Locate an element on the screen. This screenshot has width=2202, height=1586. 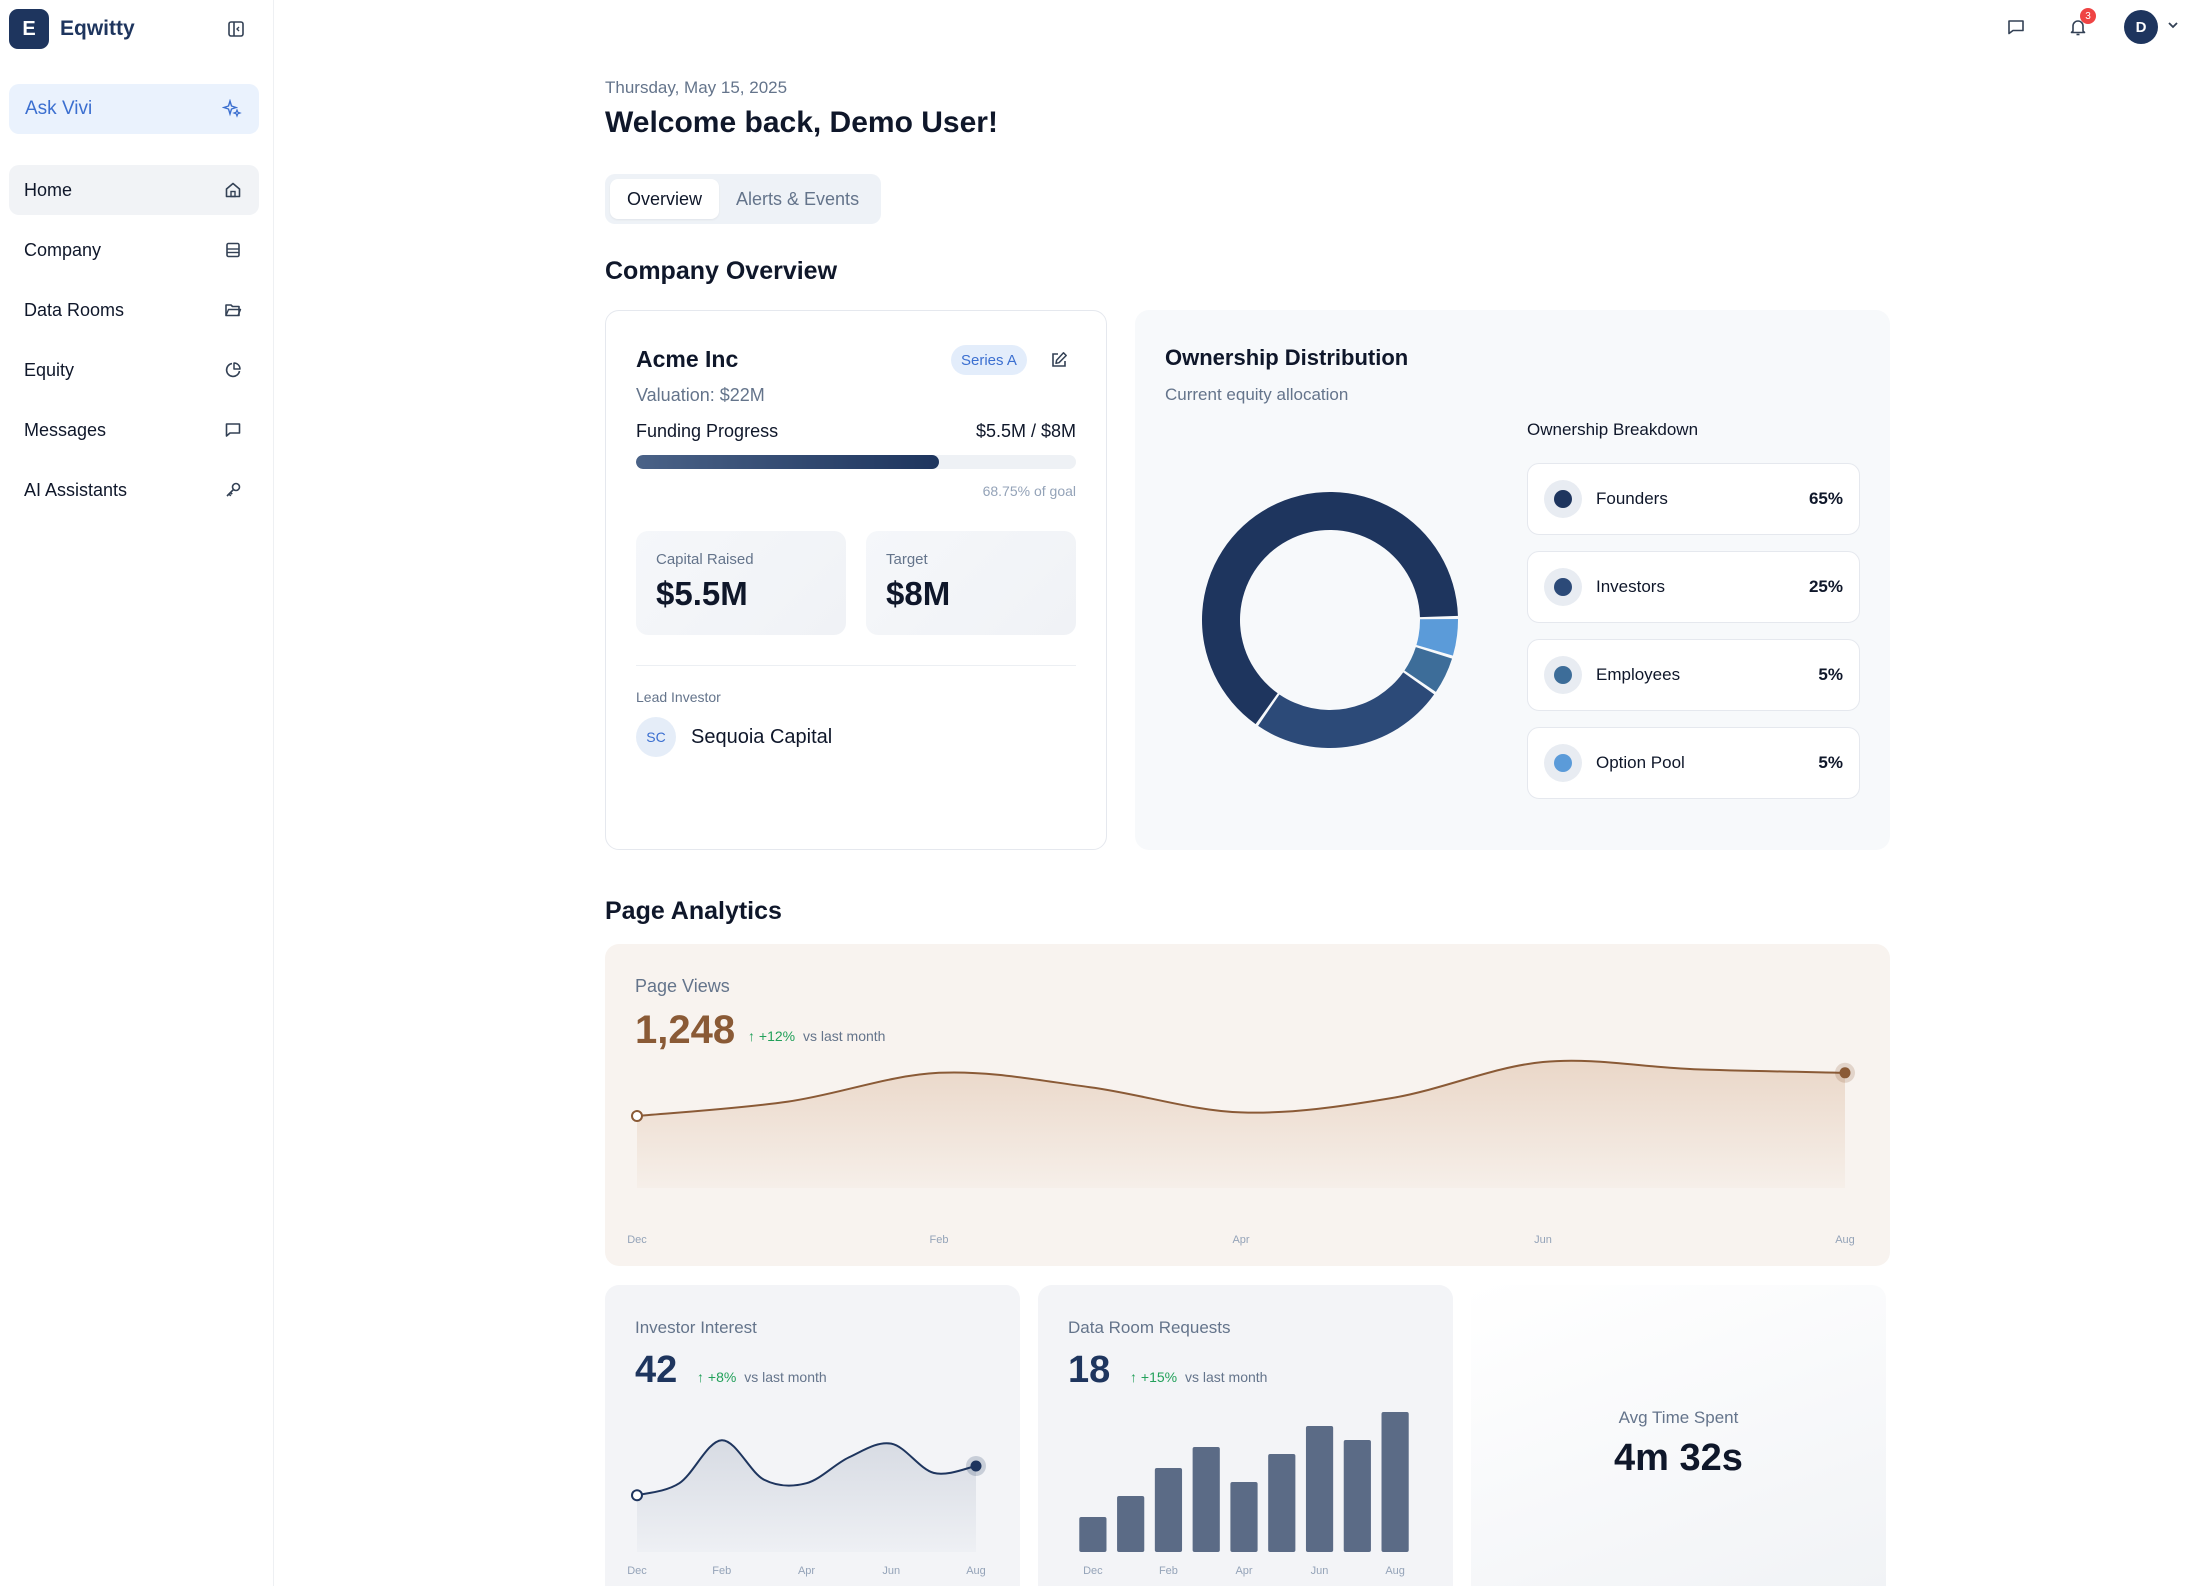
bar-may is located at coordinates (1282, 1503).